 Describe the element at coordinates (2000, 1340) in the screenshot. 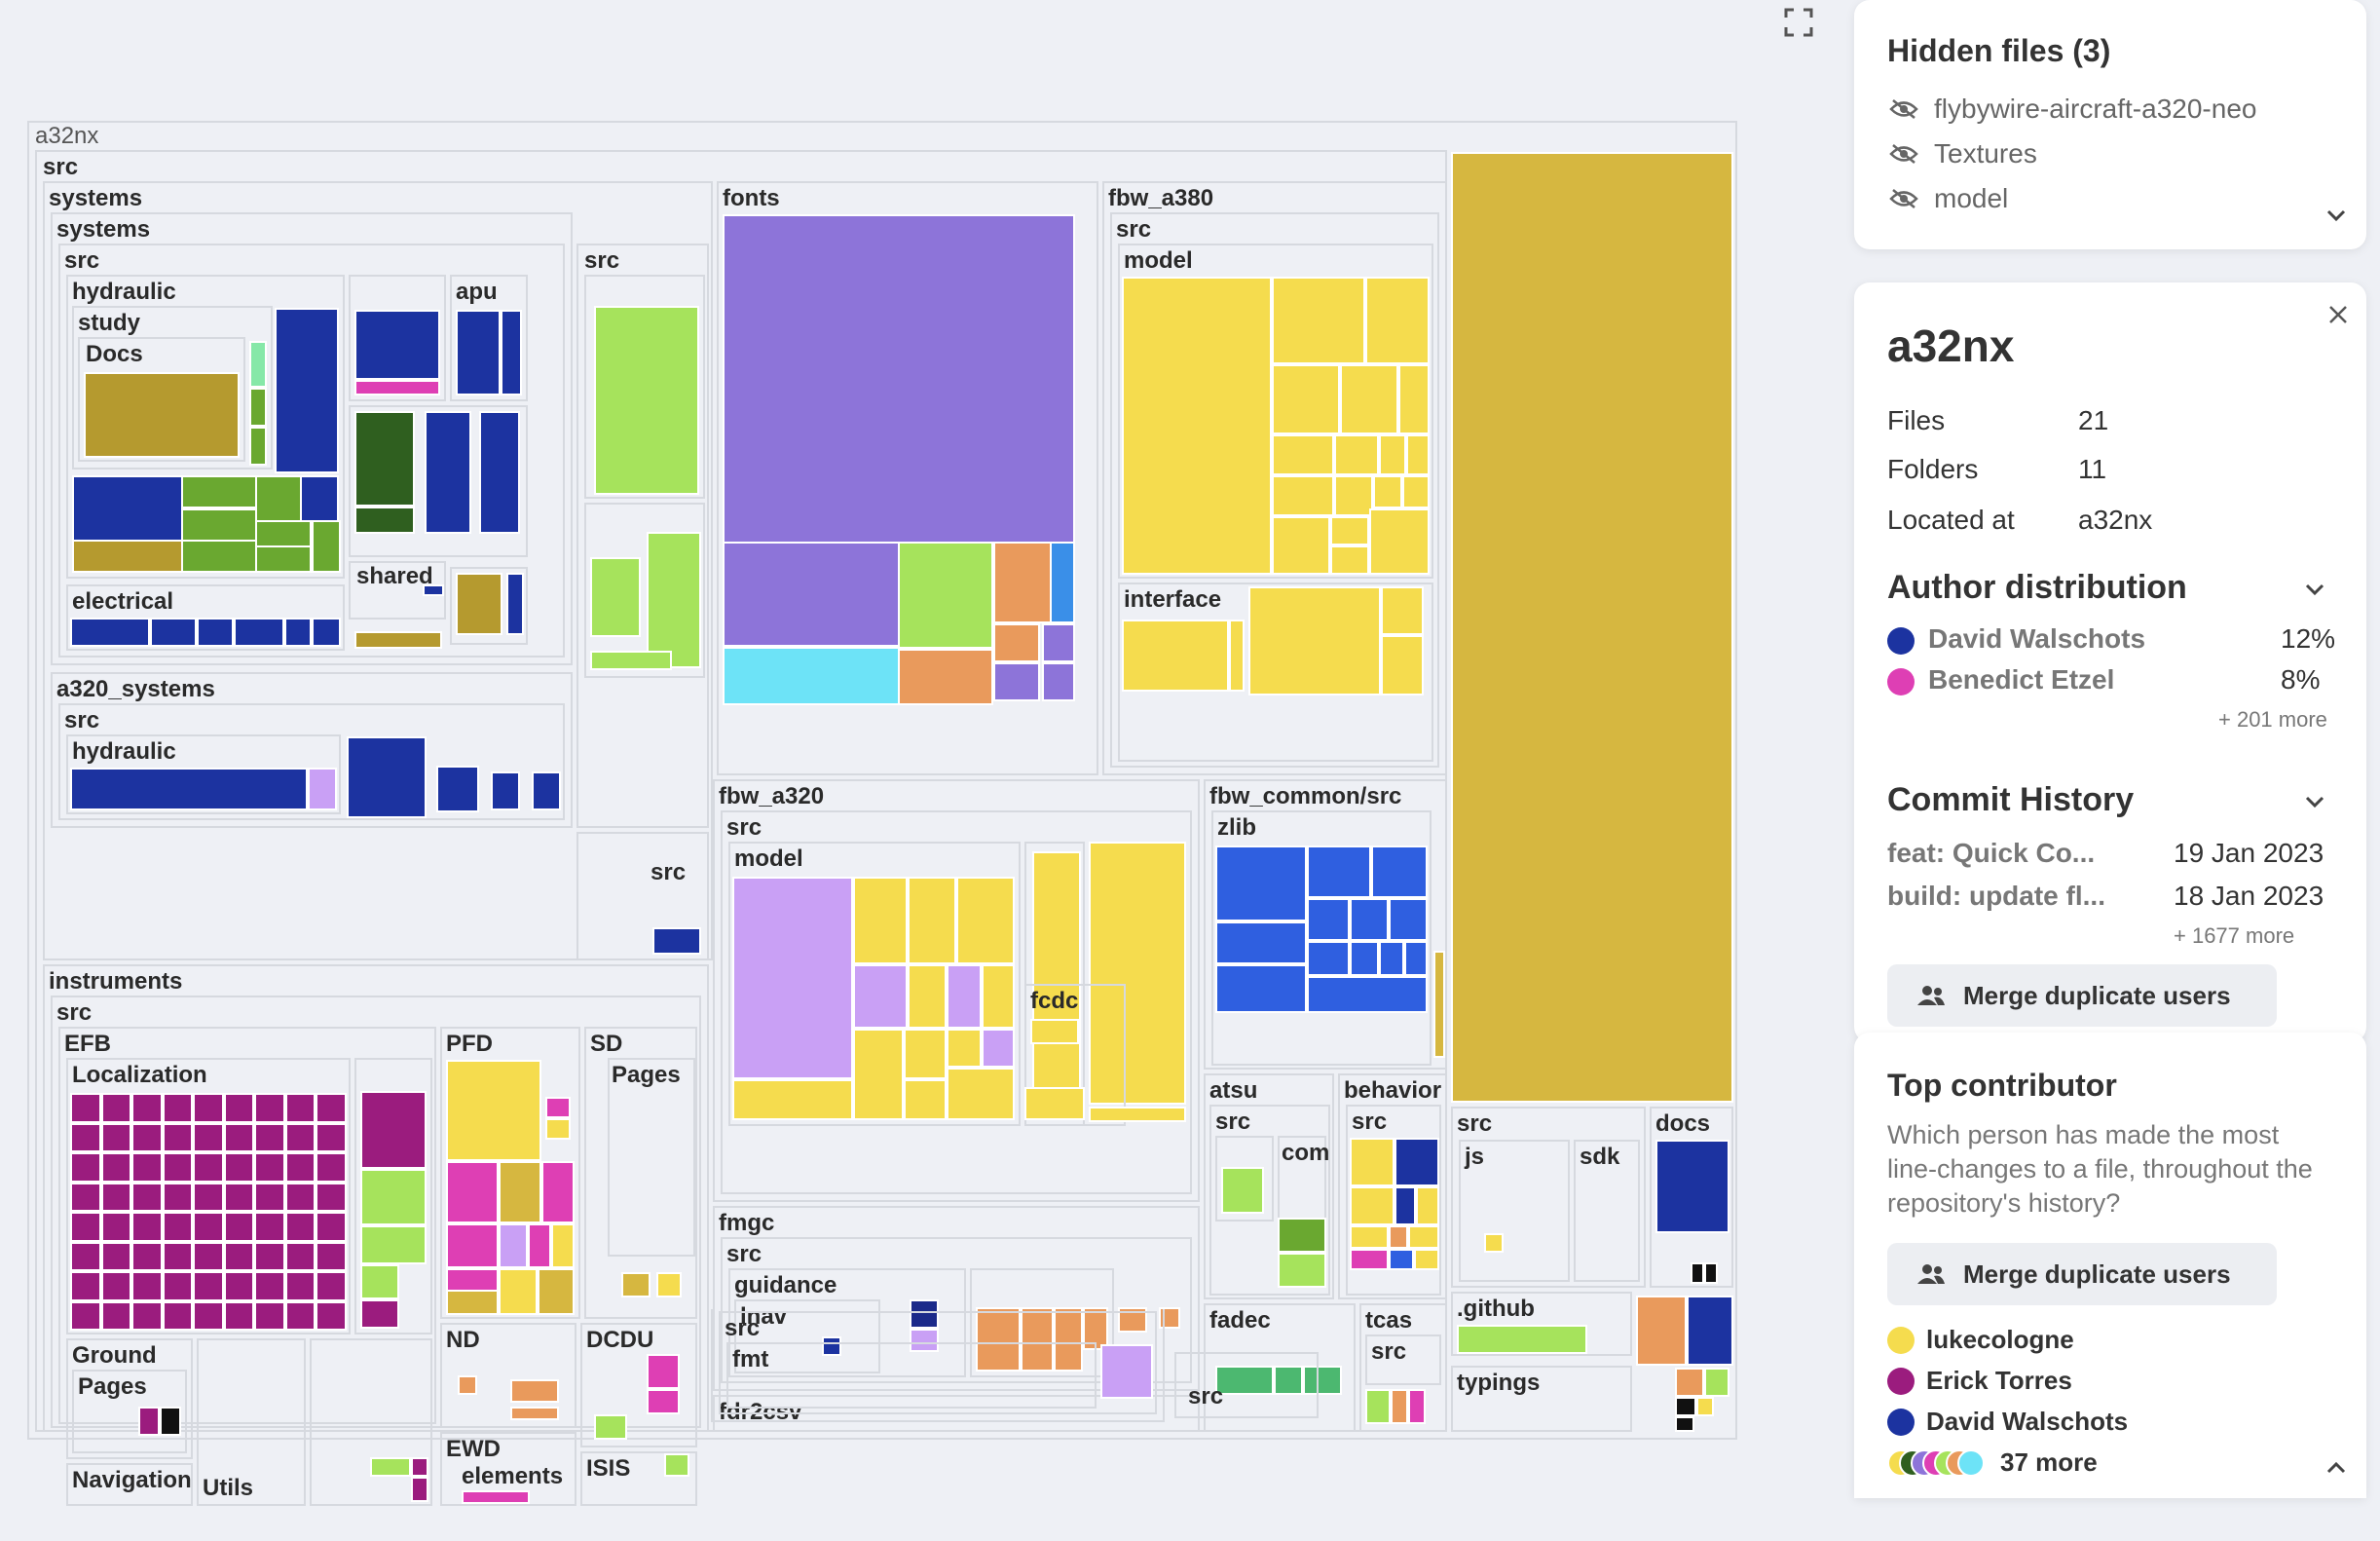

I see `contributor-name: lukecologne` at that location.